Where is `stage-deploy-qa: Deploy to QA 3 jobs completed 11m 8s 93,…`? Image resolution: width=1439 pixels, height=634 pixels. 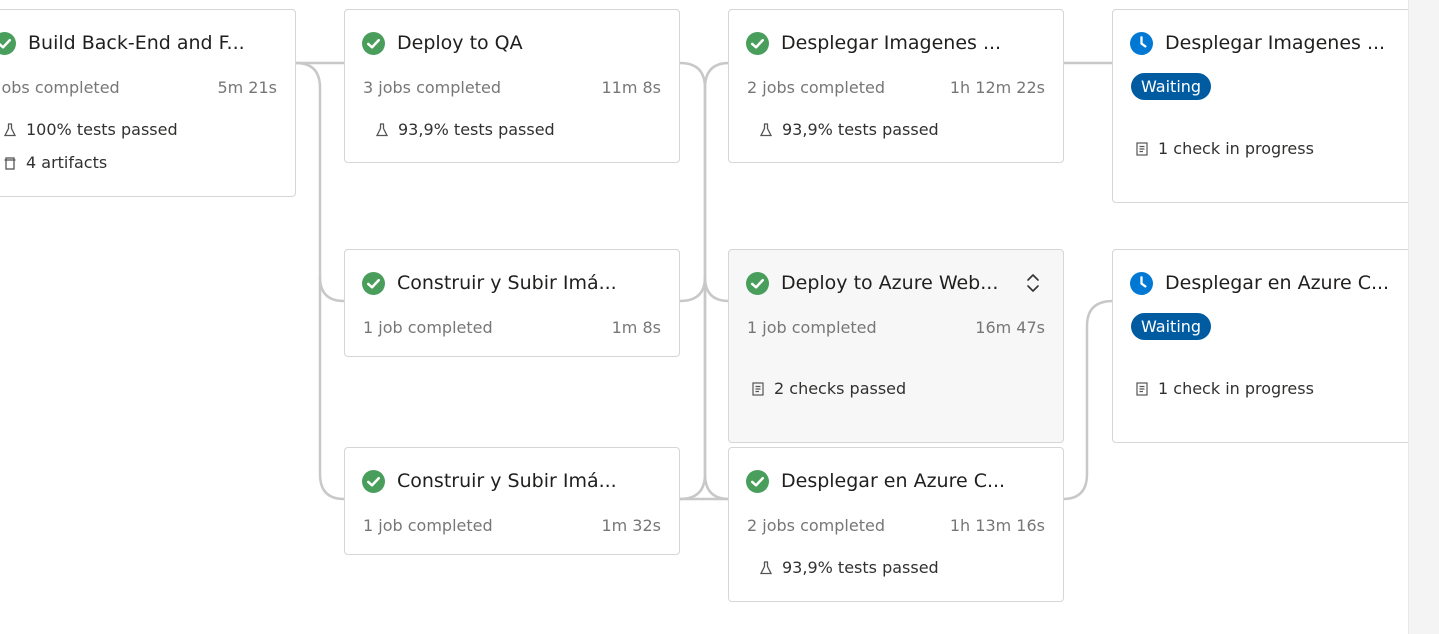 stage-deploy-qa: Deploy to QA 3 jobs completed 11m 8s 93,… is located at coordinates (512, 86).